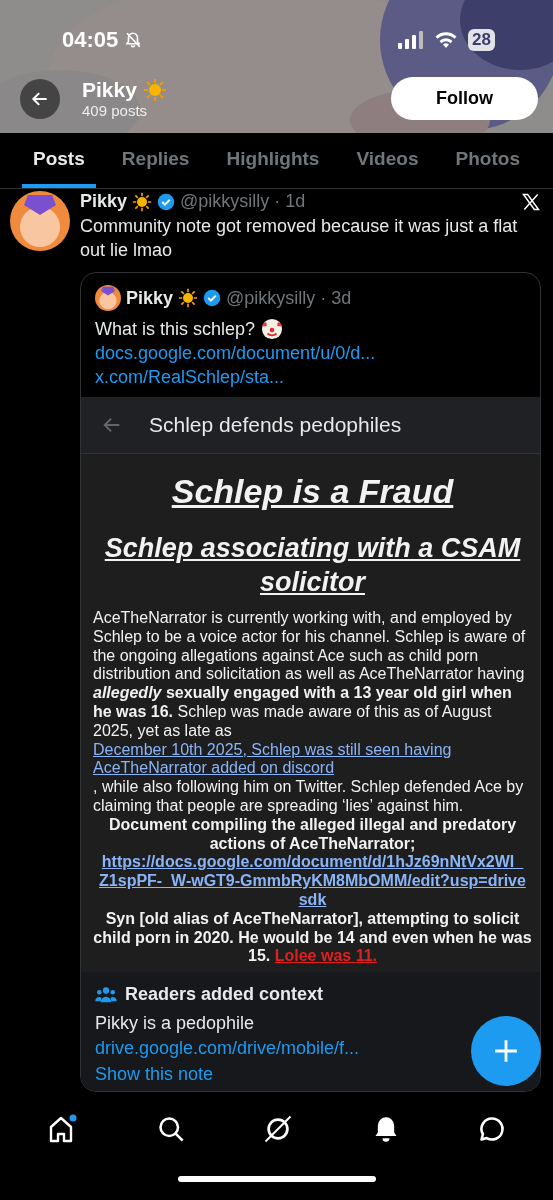 Image resolution: width=553 pixels, height=1200 pixels. I want to click on note-text: Pikky is a pedophile, so click(175, 1024).